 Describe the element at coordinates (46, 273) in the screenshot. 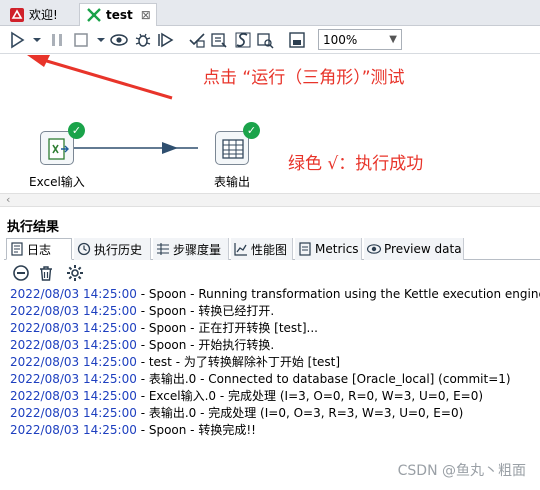

I see `clear-log-icon` at that location.